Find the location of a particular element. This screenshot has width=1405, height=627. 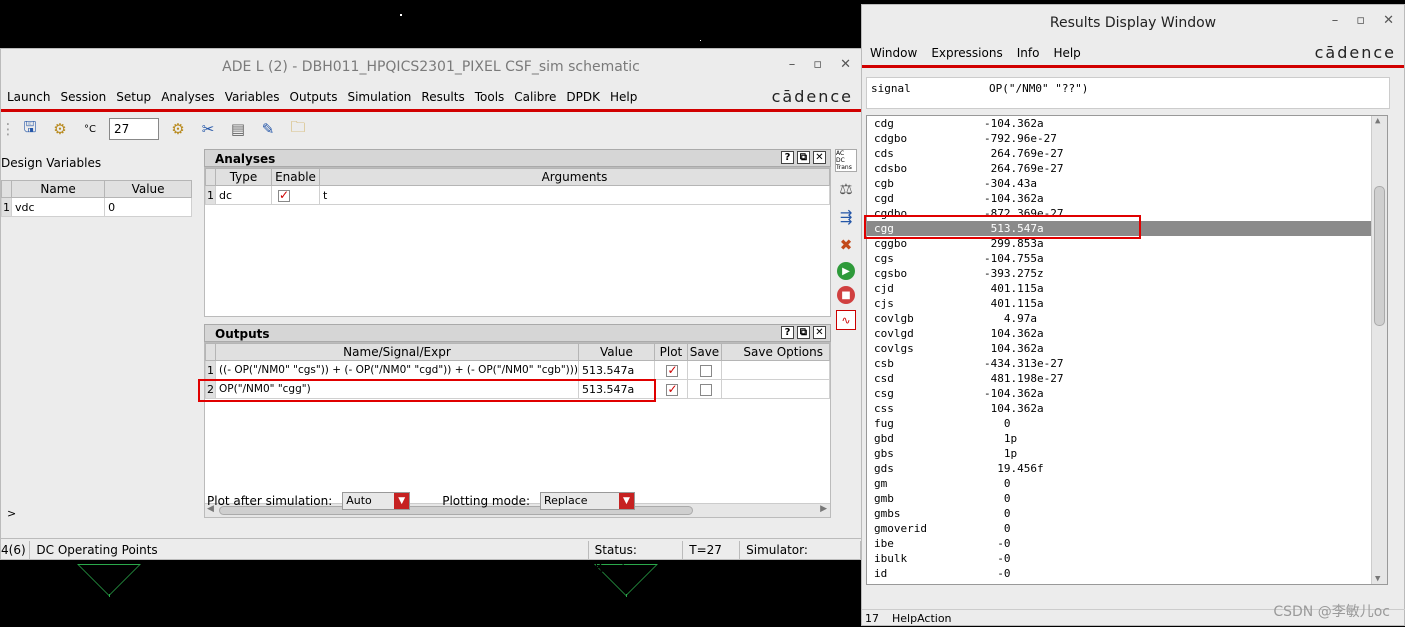

menu-expressions: Expressions is located at coordinates (966, 53).